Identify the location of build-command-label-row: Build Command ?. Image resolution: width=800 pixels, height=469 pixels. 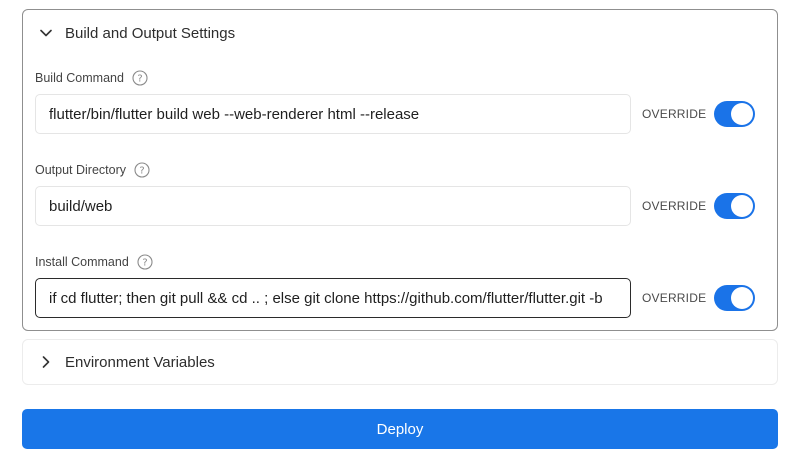
(91, 78).